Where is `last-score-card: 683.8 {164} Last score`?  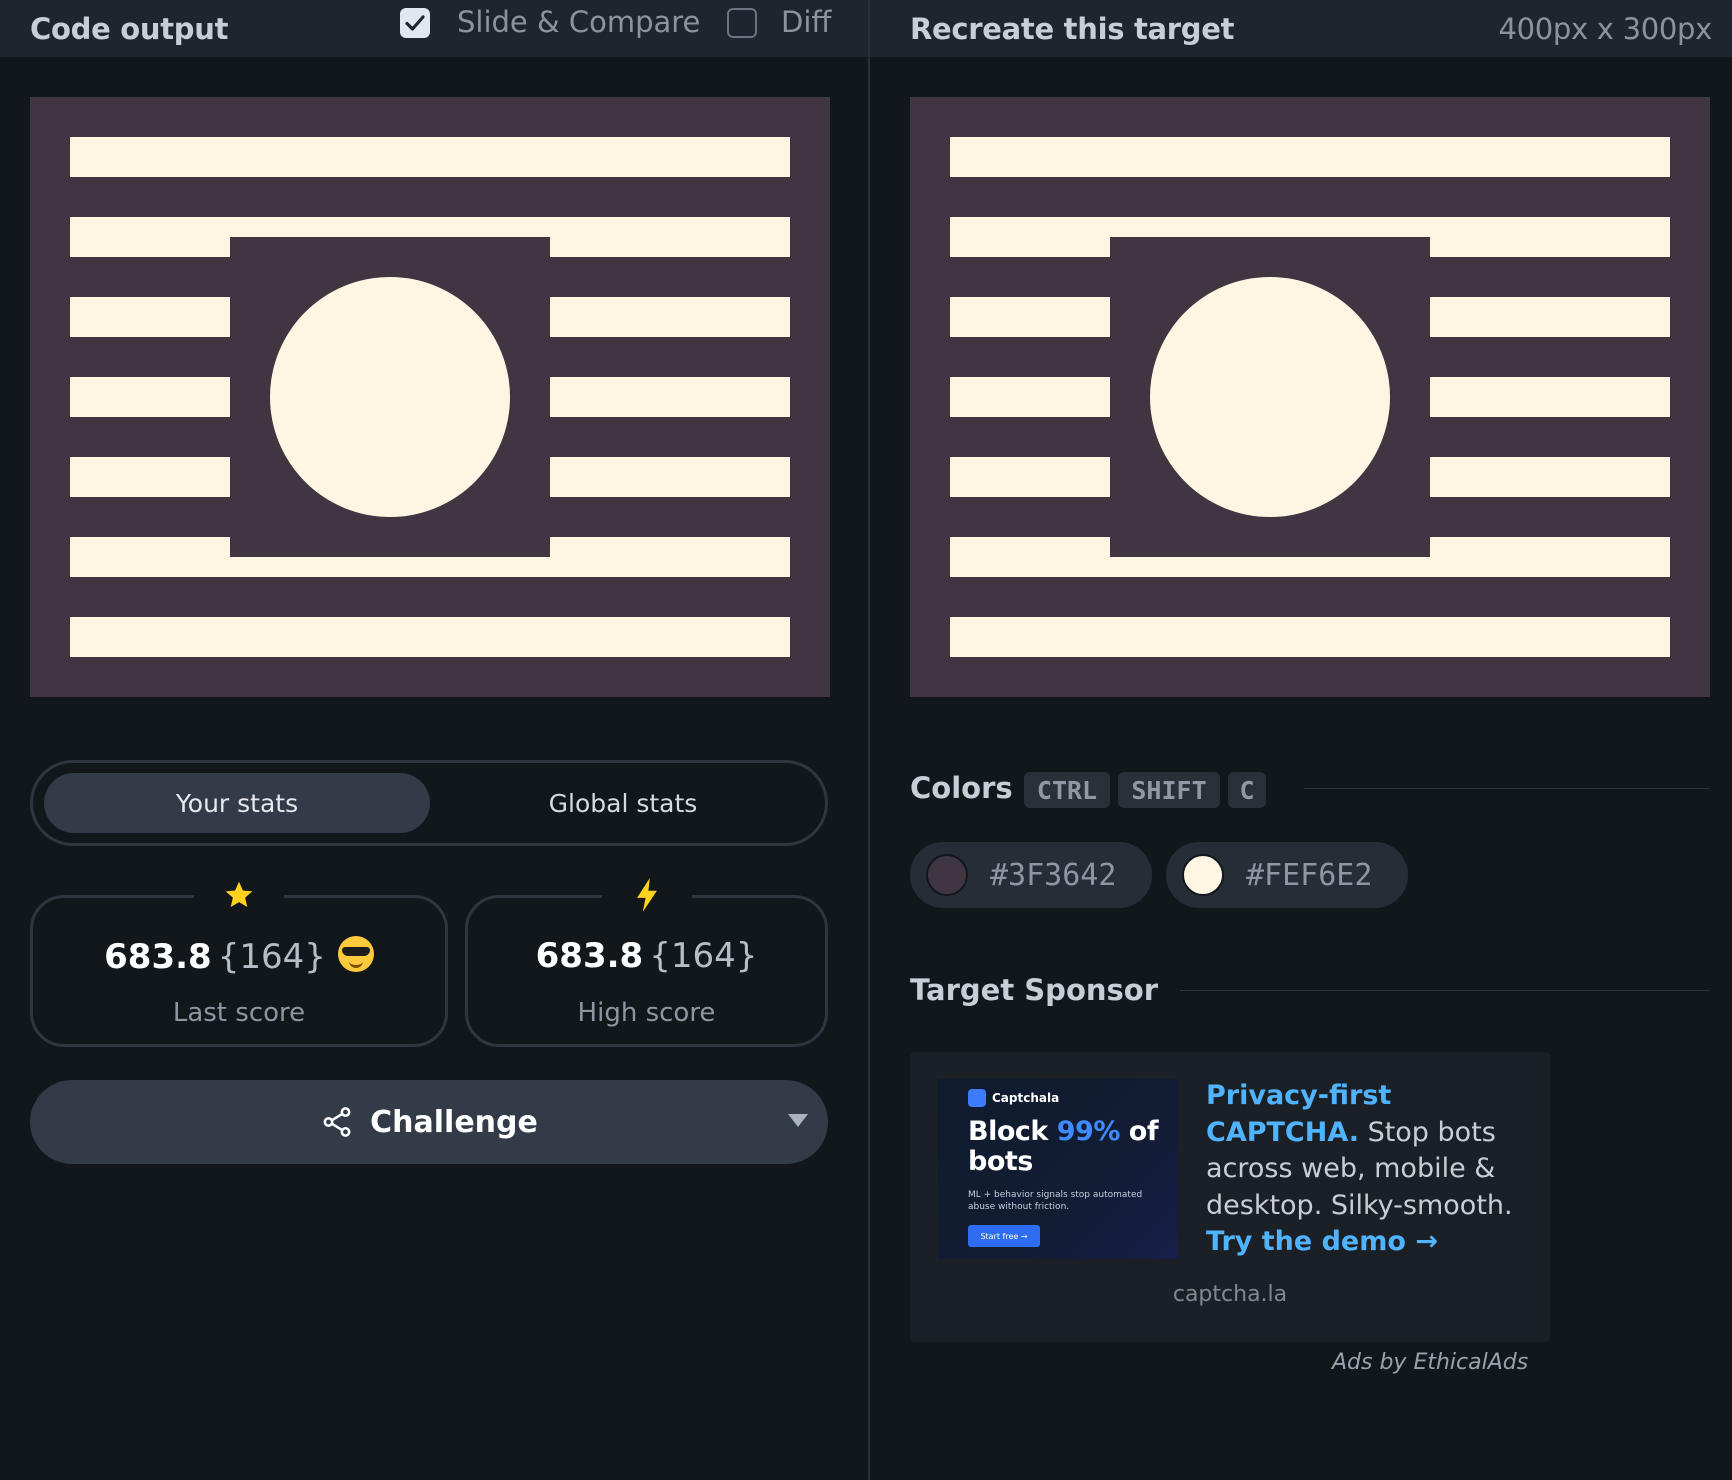 last-score-card: 683.8 {164} Last score is located at coordinates (239, 958).